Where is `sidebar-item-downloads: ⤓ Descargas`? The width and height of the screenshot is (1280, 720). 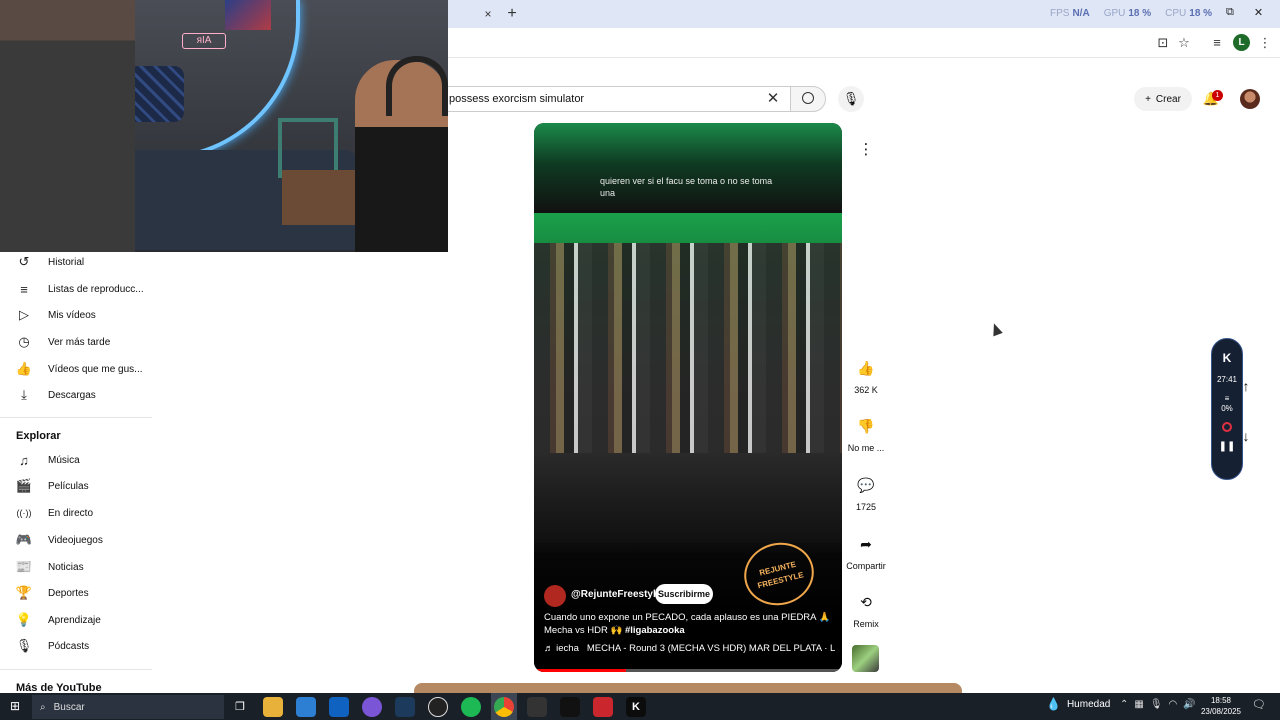
sidebar-item-downloads: ⤓ Descargas is located at coordinates (76, 395).